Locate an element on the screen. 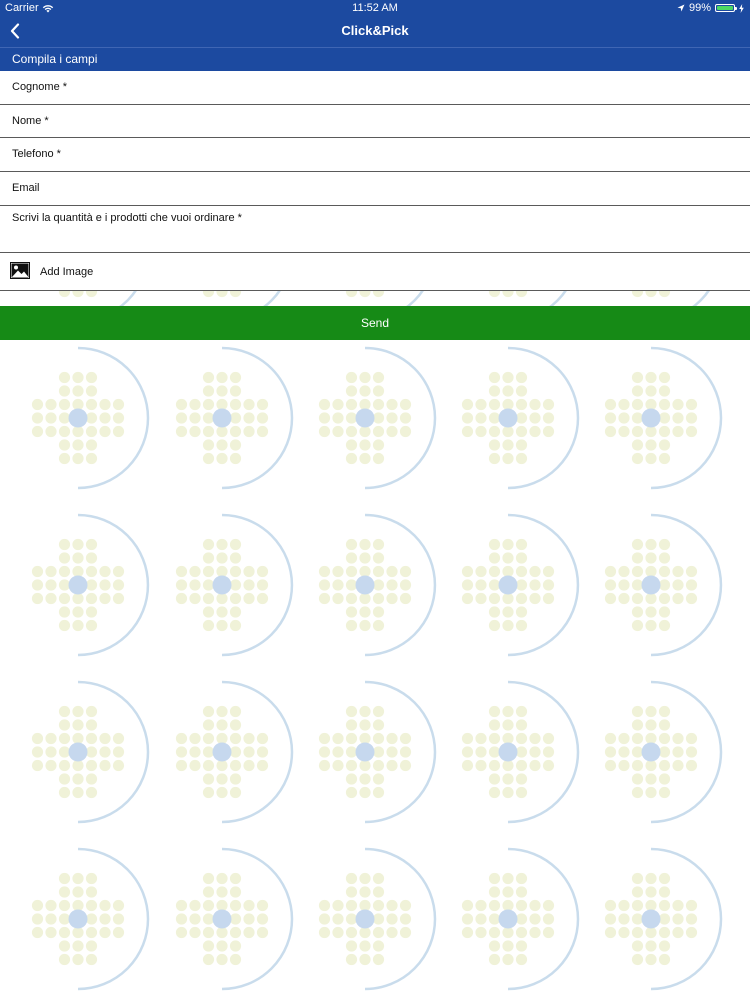  telefono-field: Telefono * is located at coordinates (375, 155).